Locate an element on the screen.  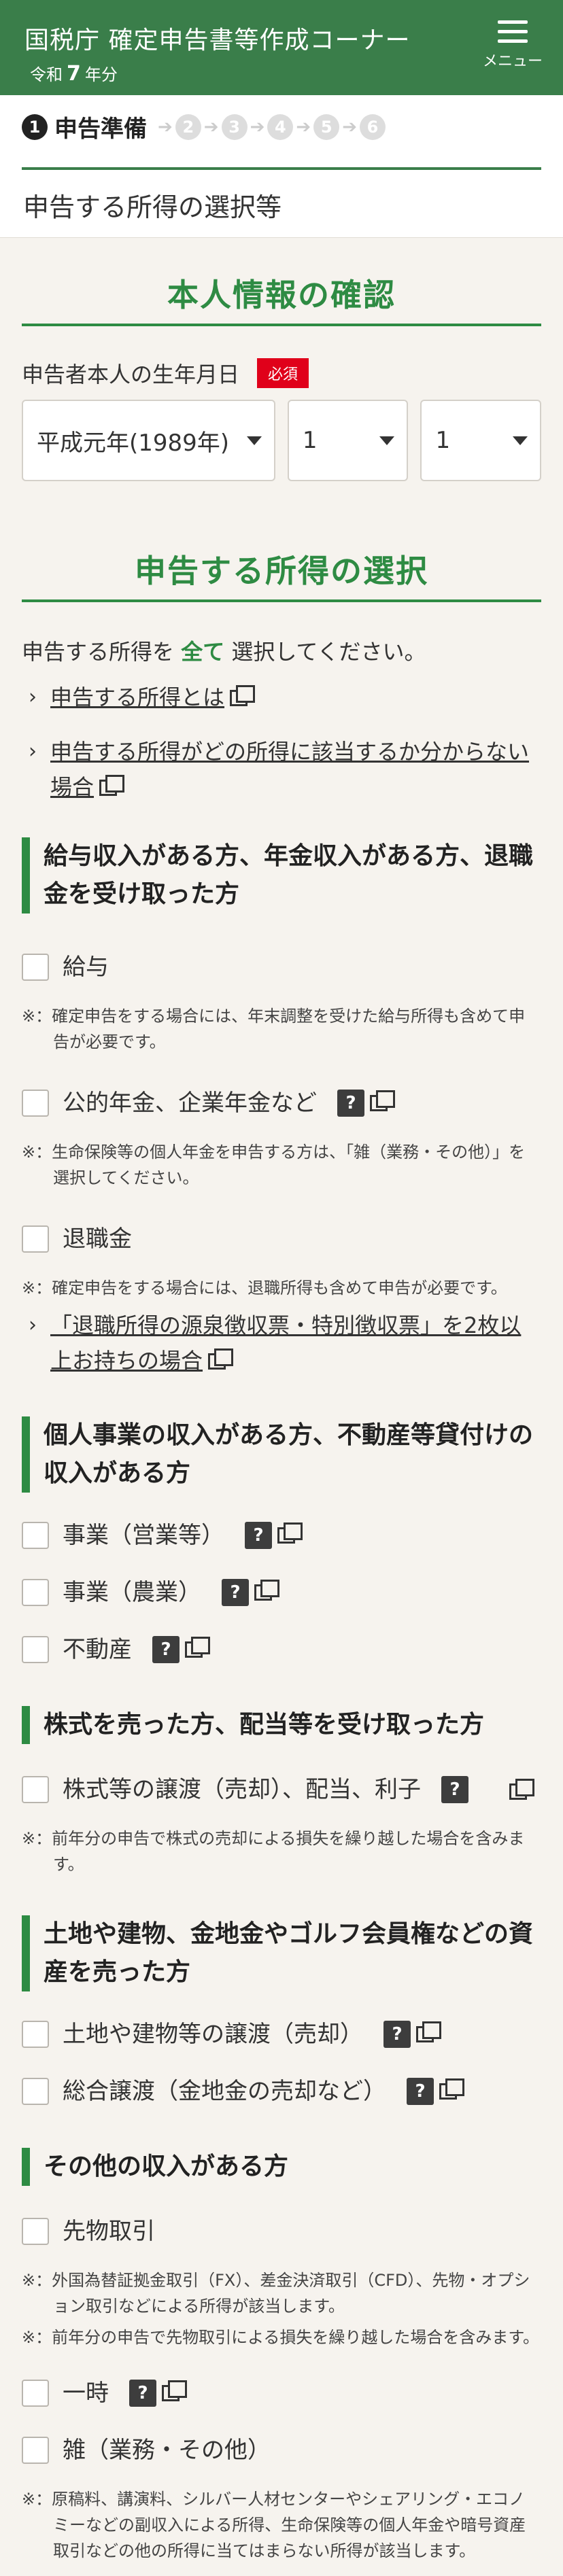
taishoku-checkbox is located at coordinates (35, 1239).